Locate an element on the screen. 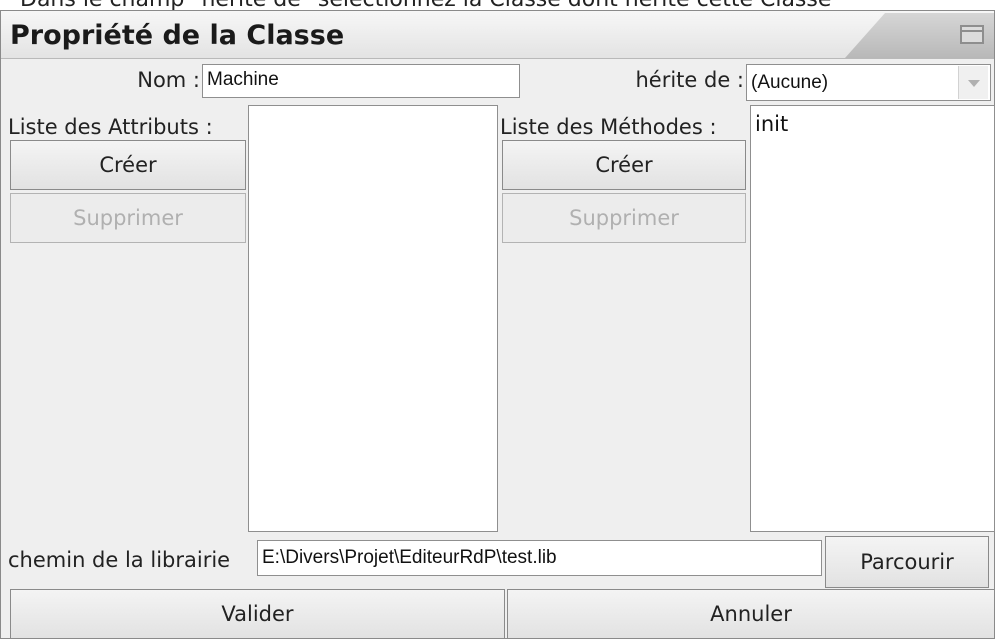  maximize-icon is located at coordinates (972, 34).